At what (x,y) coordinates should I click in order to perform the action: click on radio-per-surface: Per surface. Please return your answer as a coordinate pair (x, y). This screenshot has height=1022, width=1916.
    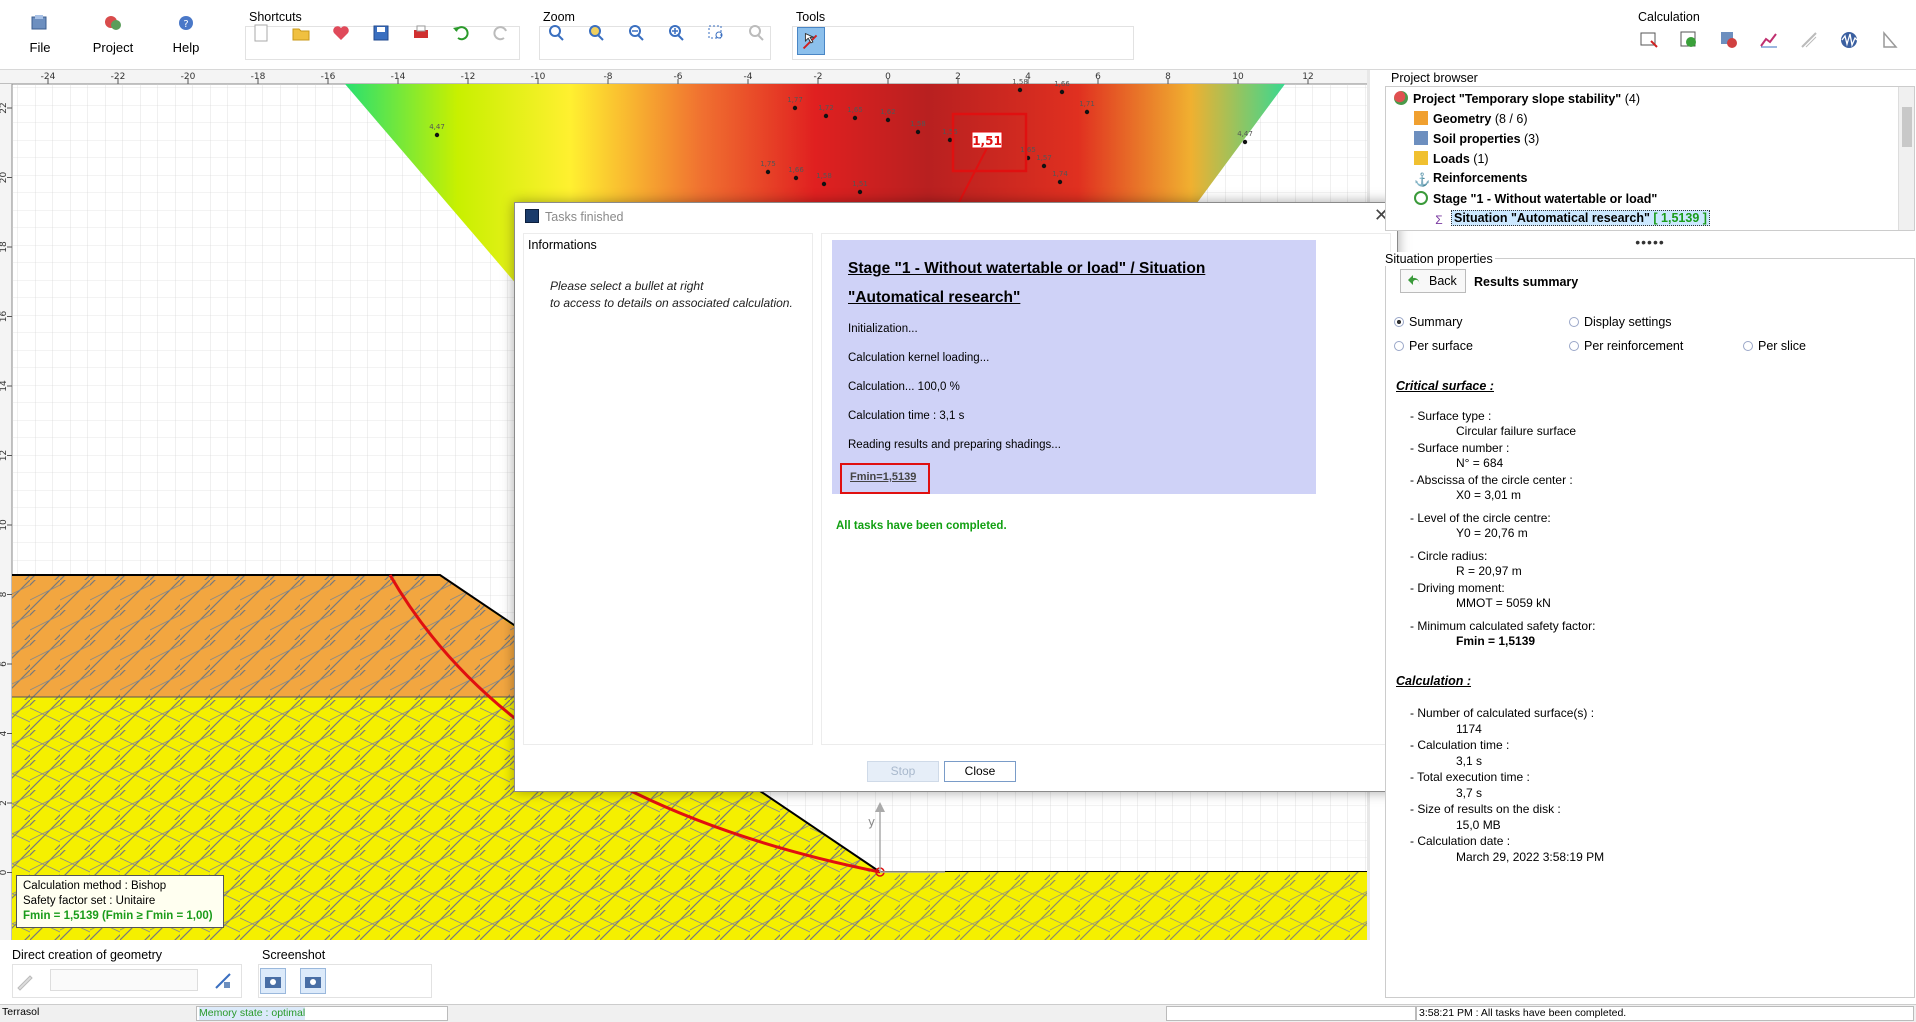
    Looking at the image, I should click on (1433, 346).